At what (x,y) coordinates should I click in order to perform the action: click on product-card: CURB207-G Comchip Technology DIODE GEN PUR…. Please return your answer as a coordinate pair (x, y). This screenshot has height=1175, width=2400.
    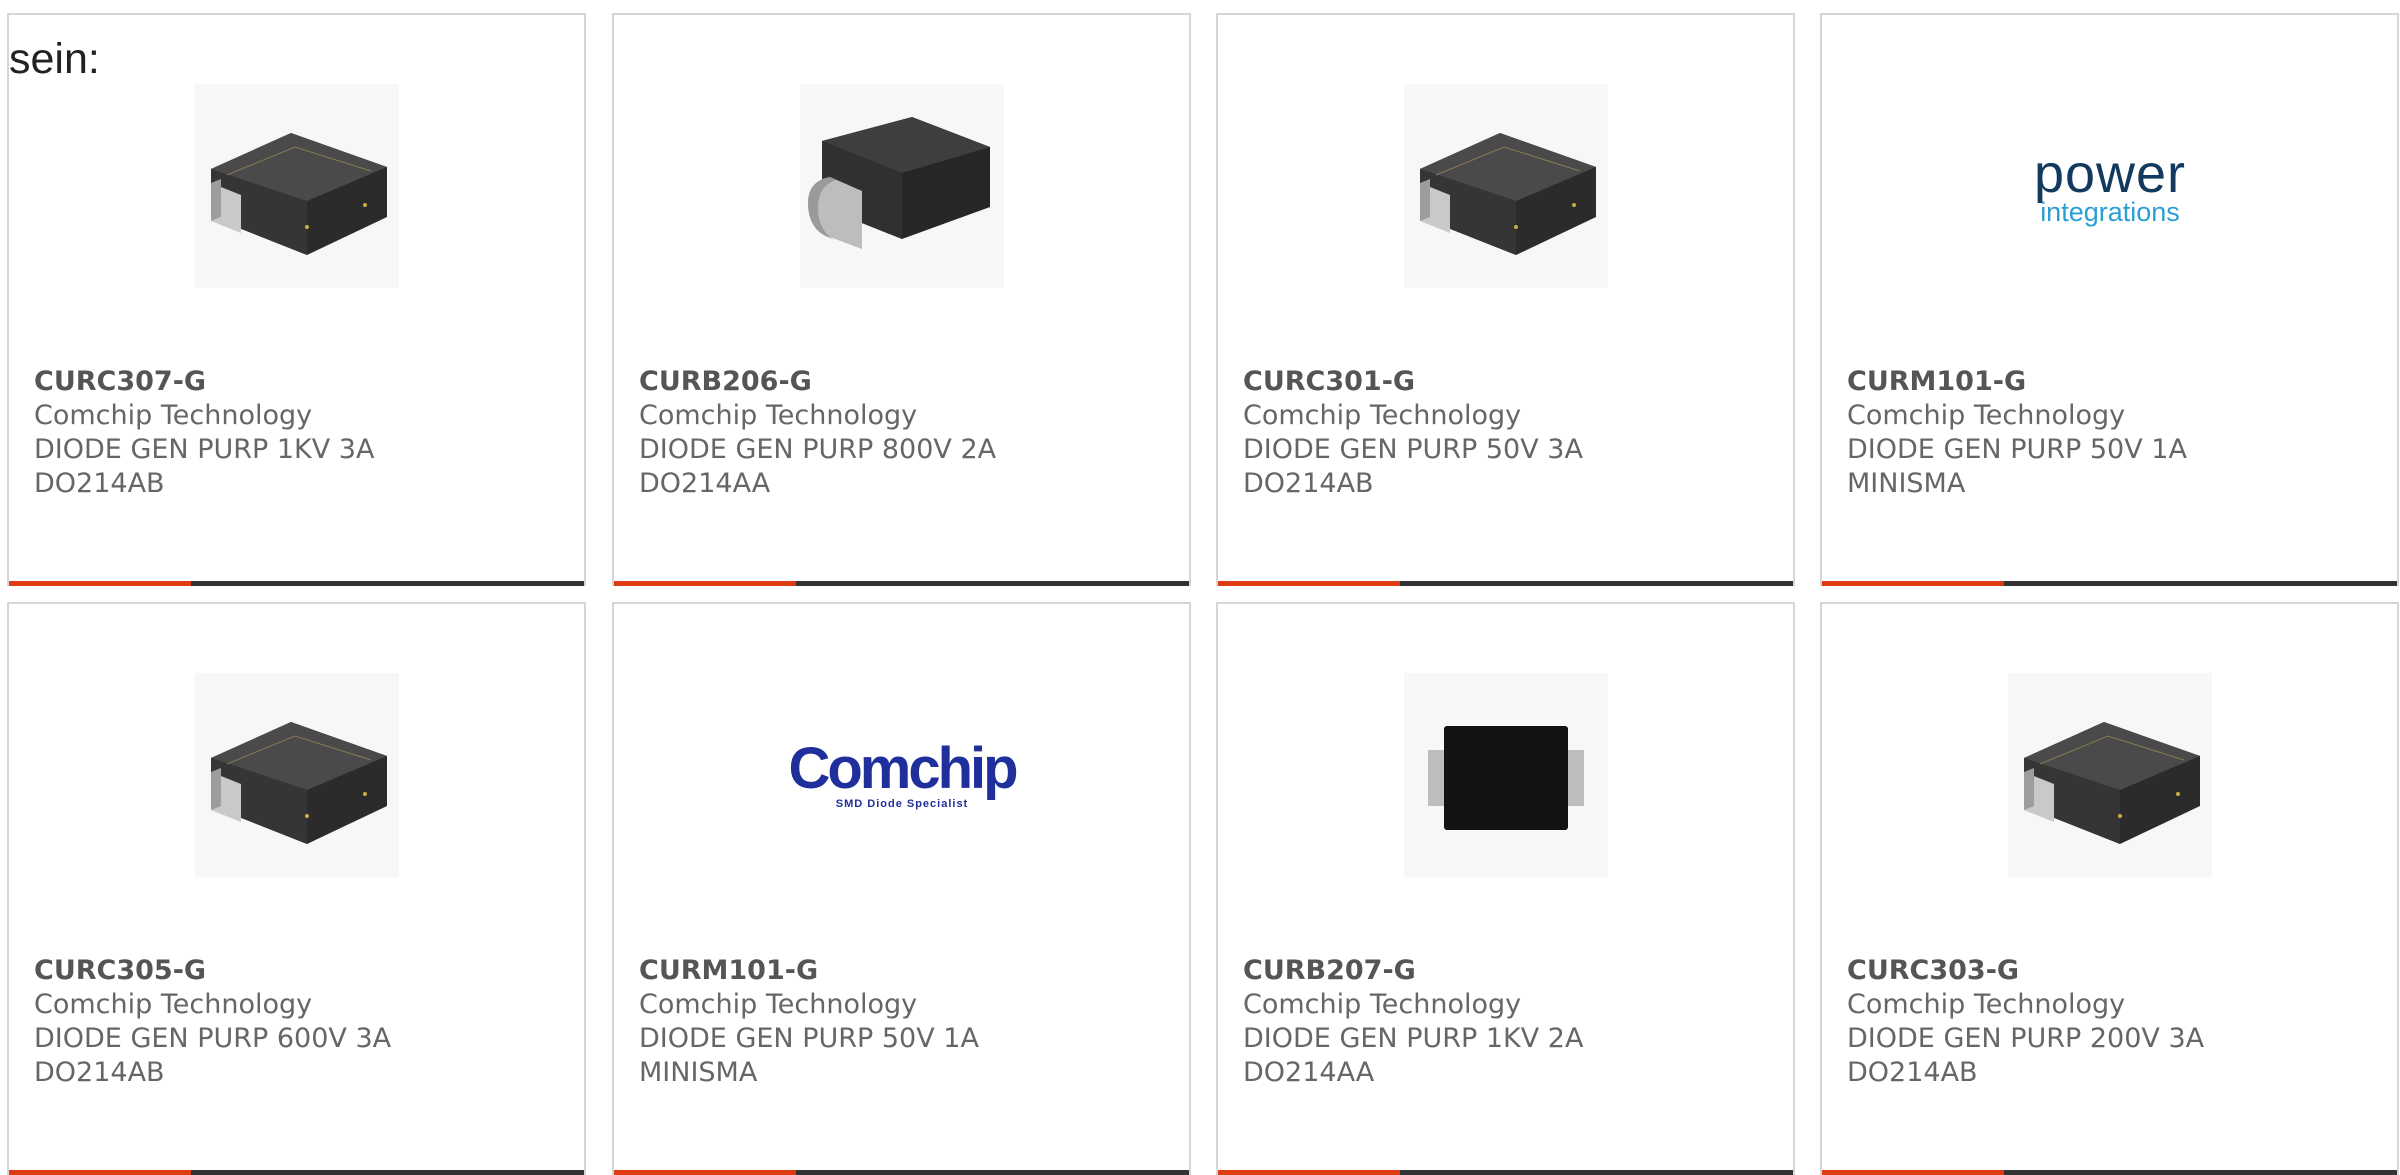
    Looking at the image, I should click on (1505, 888).